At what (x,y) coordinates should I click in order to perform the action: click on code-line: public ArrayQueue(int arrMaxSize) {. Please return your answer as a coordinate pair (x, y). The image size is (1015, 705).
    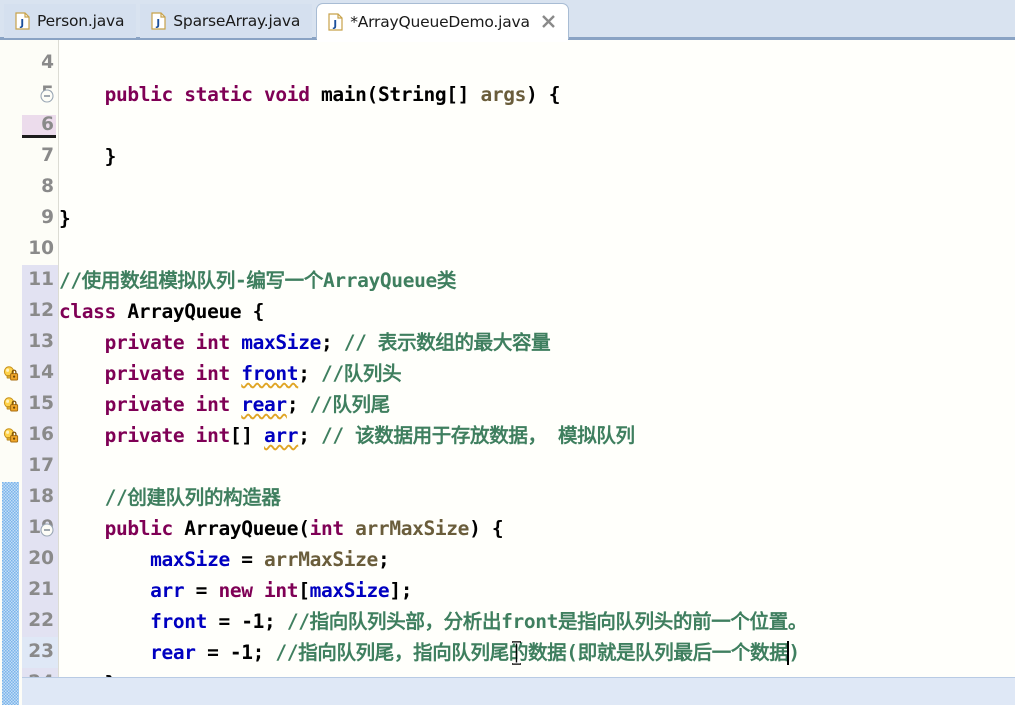
    Looking at the image, I should click on (537, 528).